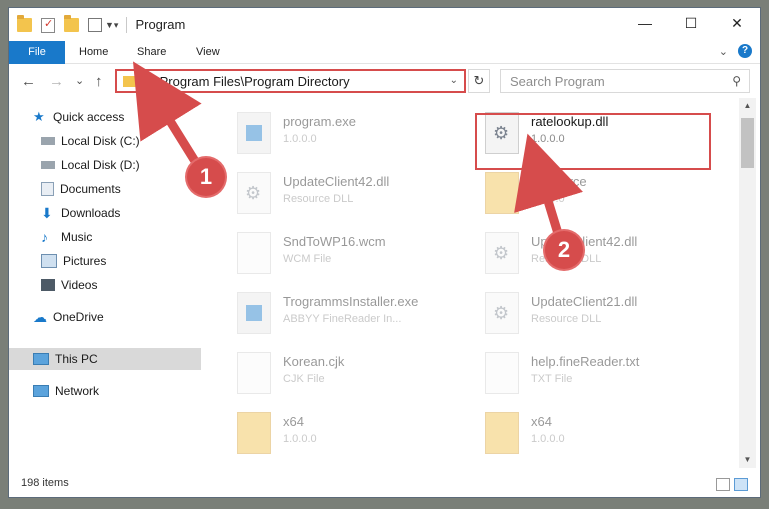 Image resolution: width=769 pixels, height=509 pixels. What do you see at coordinates (548, 189) in the screenshot?
I see `arrow-to-dll-file` at bounding box center [548, 189].